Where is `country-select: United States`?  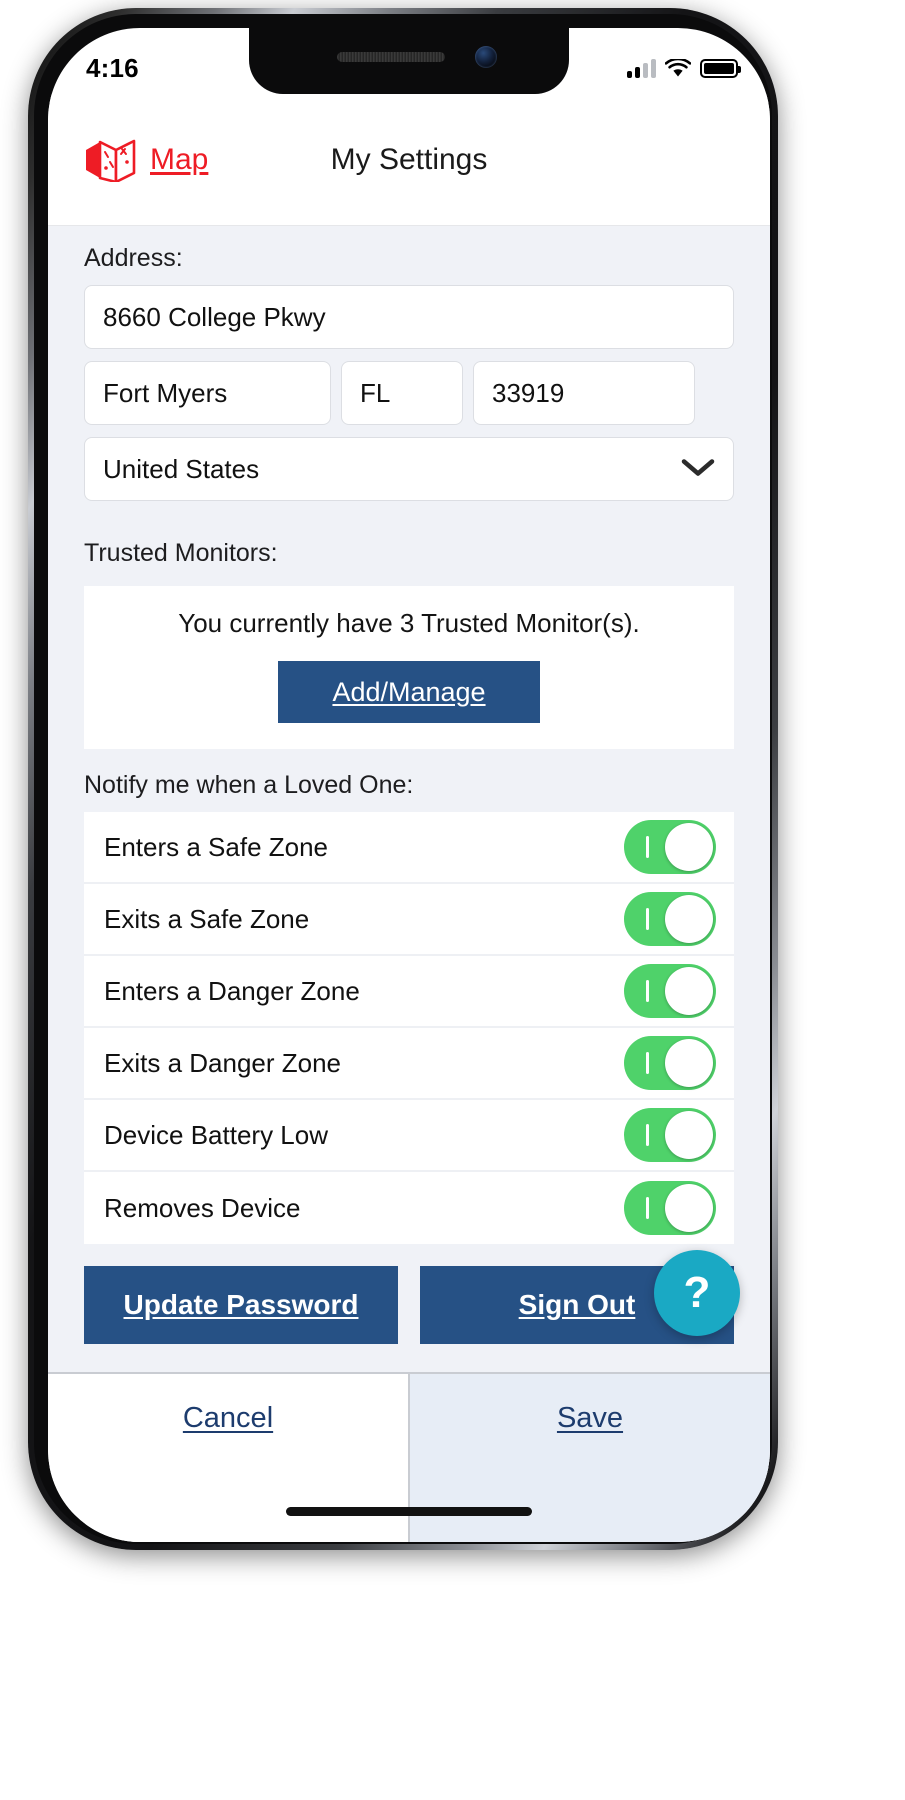 country-select: United States is located at coordinates (409, 469).